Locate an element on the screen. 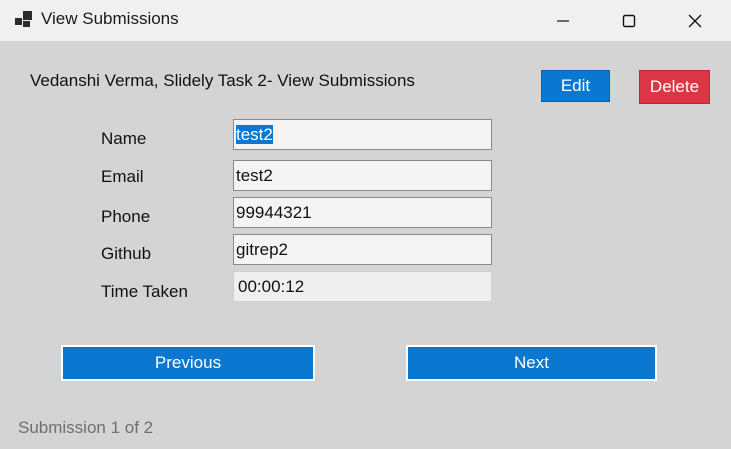 This screenshot has width=731, height=449. minimize-icon is located at coordinates (563, 20).